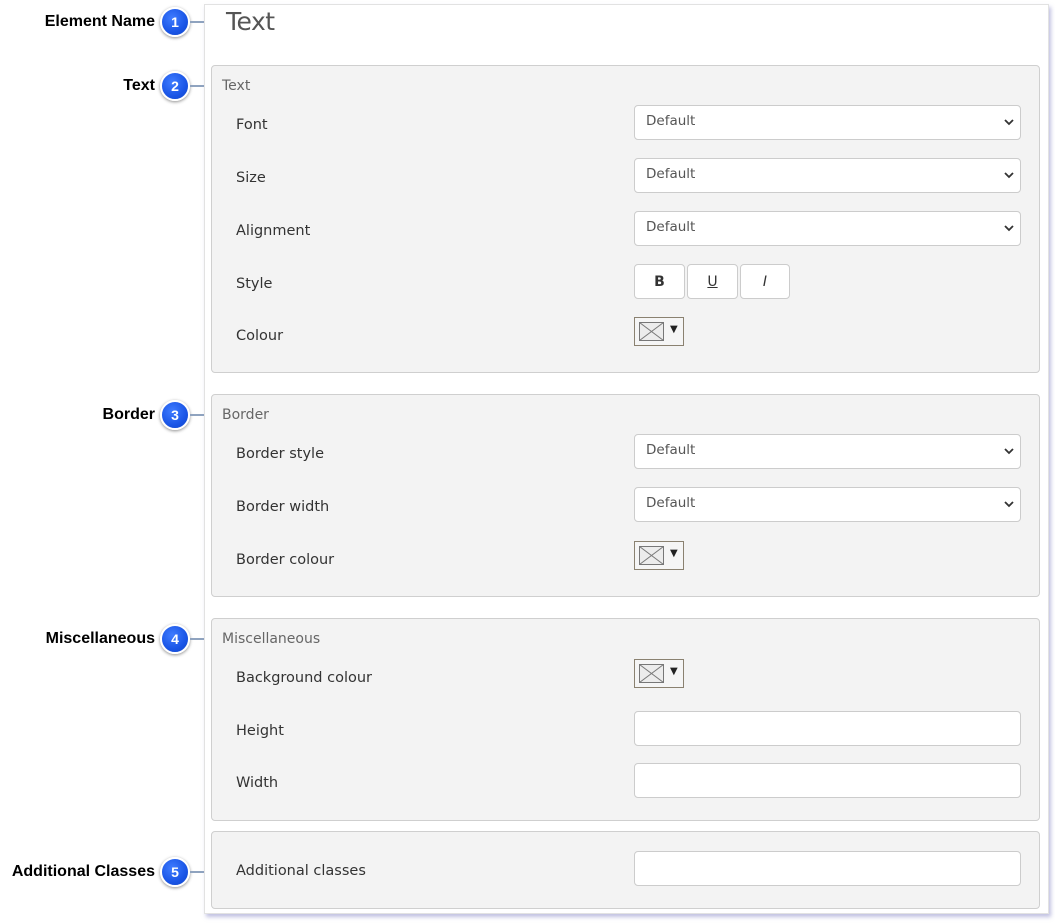 This screenshot has width=1055, height=923. I want to click on size-select: Default, so click(827, 175).